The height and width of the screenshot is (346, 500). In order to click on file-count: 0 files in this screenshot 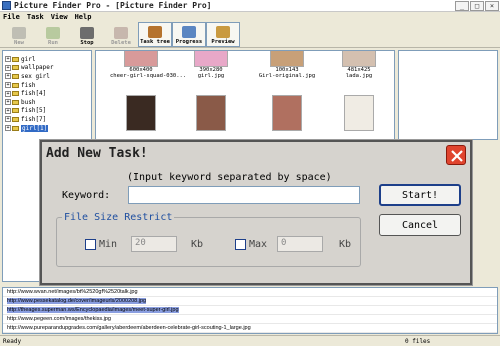, I will do `click(418, 341)`.